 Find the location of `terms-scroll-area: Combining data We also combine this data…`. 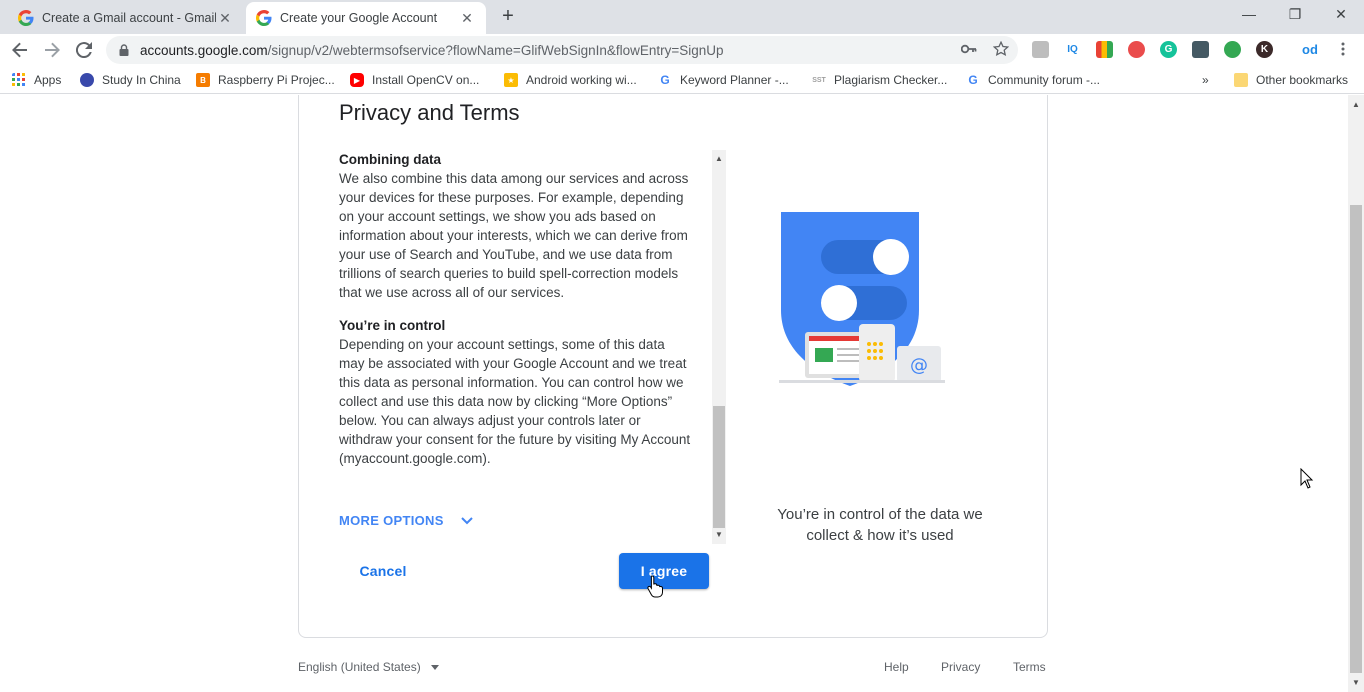

terms-scroll-area: Combining data We also combine this data… is located at coordinates (515, 338).